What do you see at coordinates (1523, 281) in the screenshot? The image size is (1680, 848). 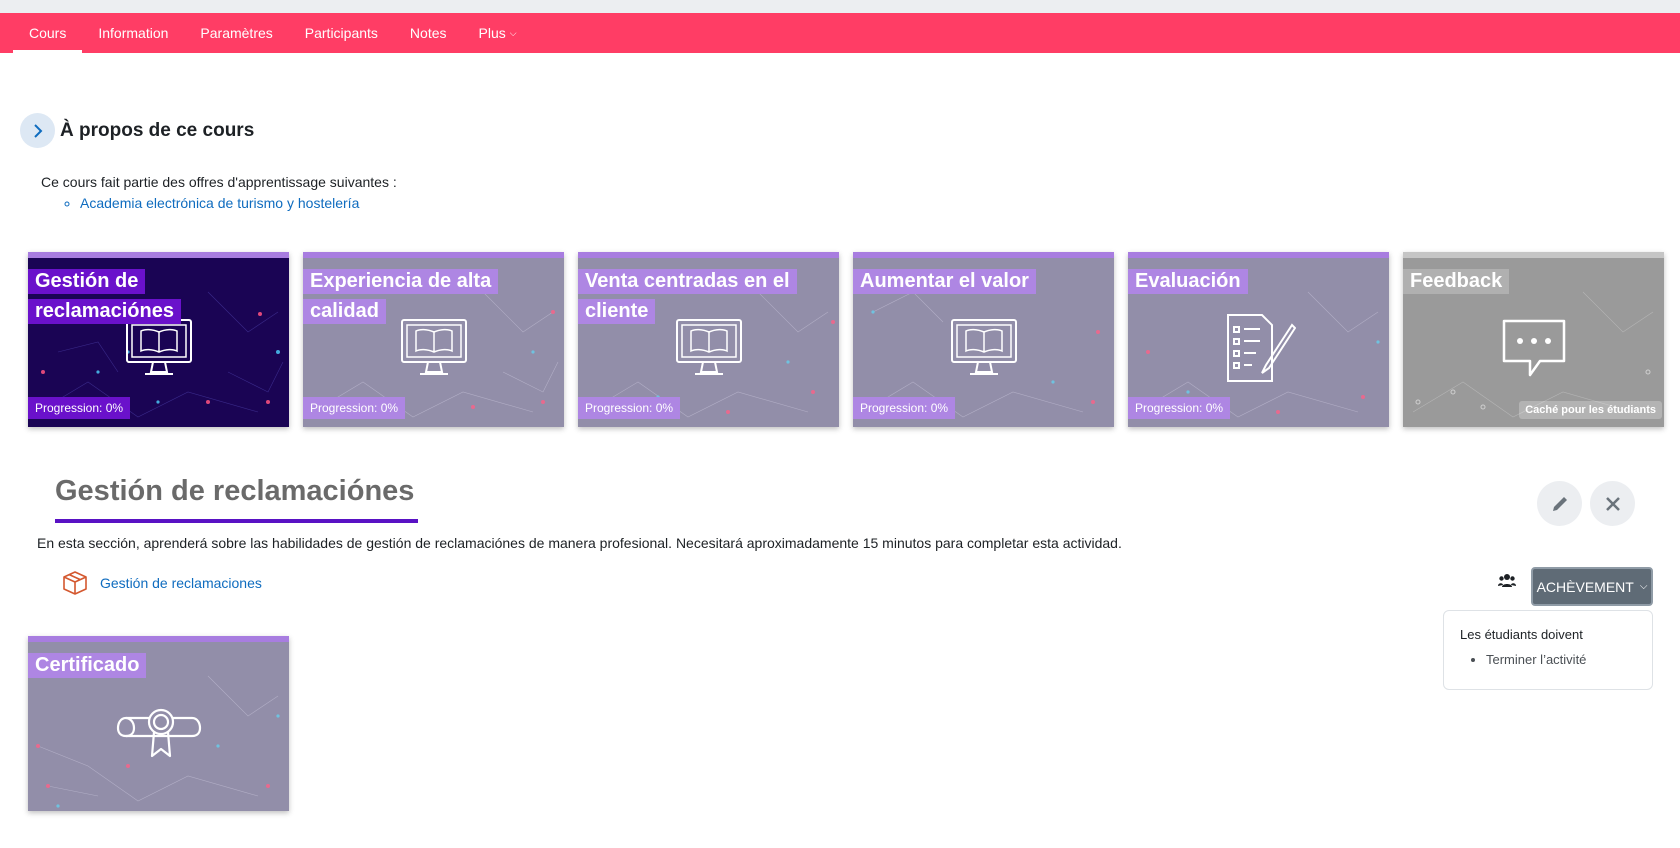 I see `tile-title: Feedback` at bounding box center [1523, 281].